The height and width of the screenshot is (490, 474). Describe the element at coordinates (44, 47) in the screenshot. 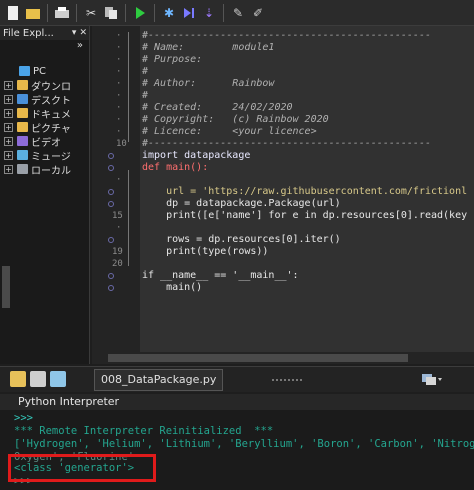

I see `explorer-options-row: »` at that location.